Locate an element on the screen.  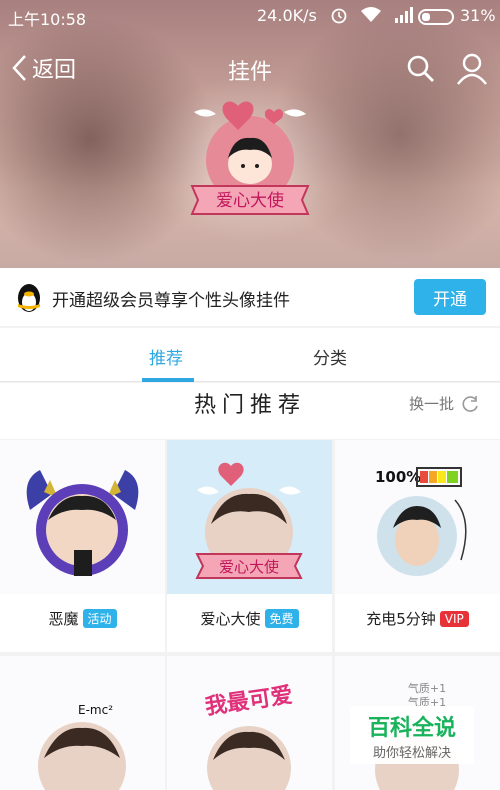
pendant-label: 充电5分钟 VIP is located at coordinates (417, 618).